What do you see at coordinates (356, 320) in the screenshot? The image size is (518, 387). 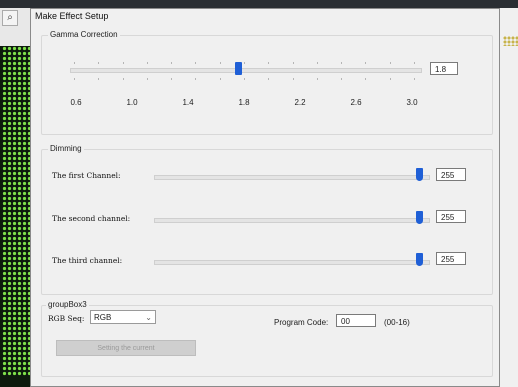 I see `program-code-input: 00` at bounding box center [356, 320].